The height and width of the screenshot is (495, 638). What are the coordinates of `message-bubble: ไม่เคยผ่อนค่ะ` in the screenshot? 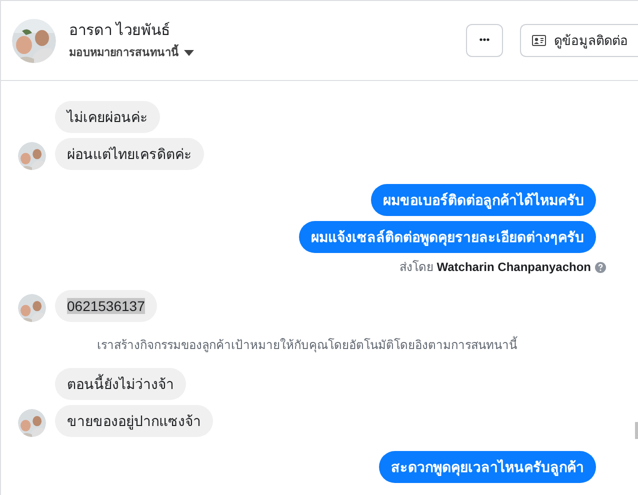 It's located at (107, 117).